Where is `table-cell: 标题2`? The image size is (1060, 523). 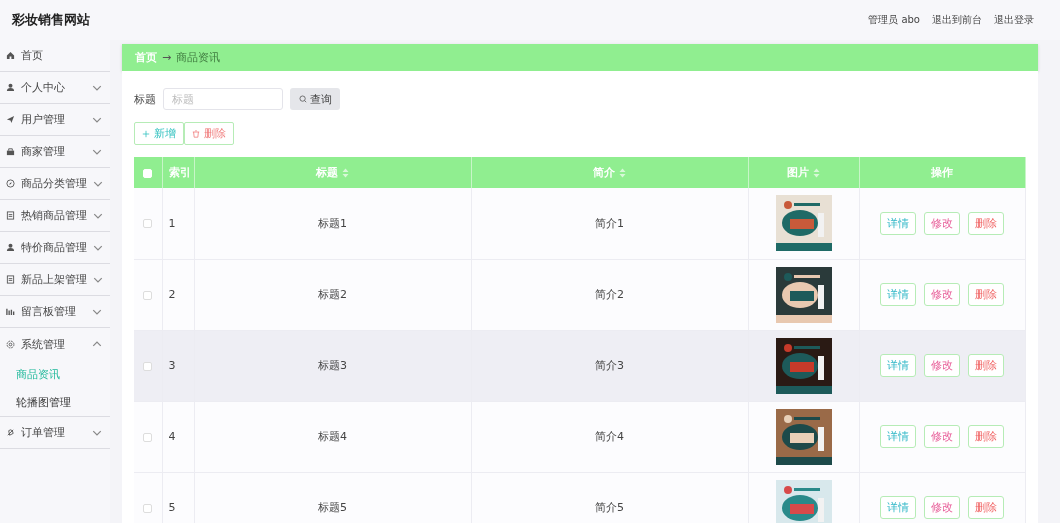
table-cell: 标题2 is located at coordinates (332, 294).